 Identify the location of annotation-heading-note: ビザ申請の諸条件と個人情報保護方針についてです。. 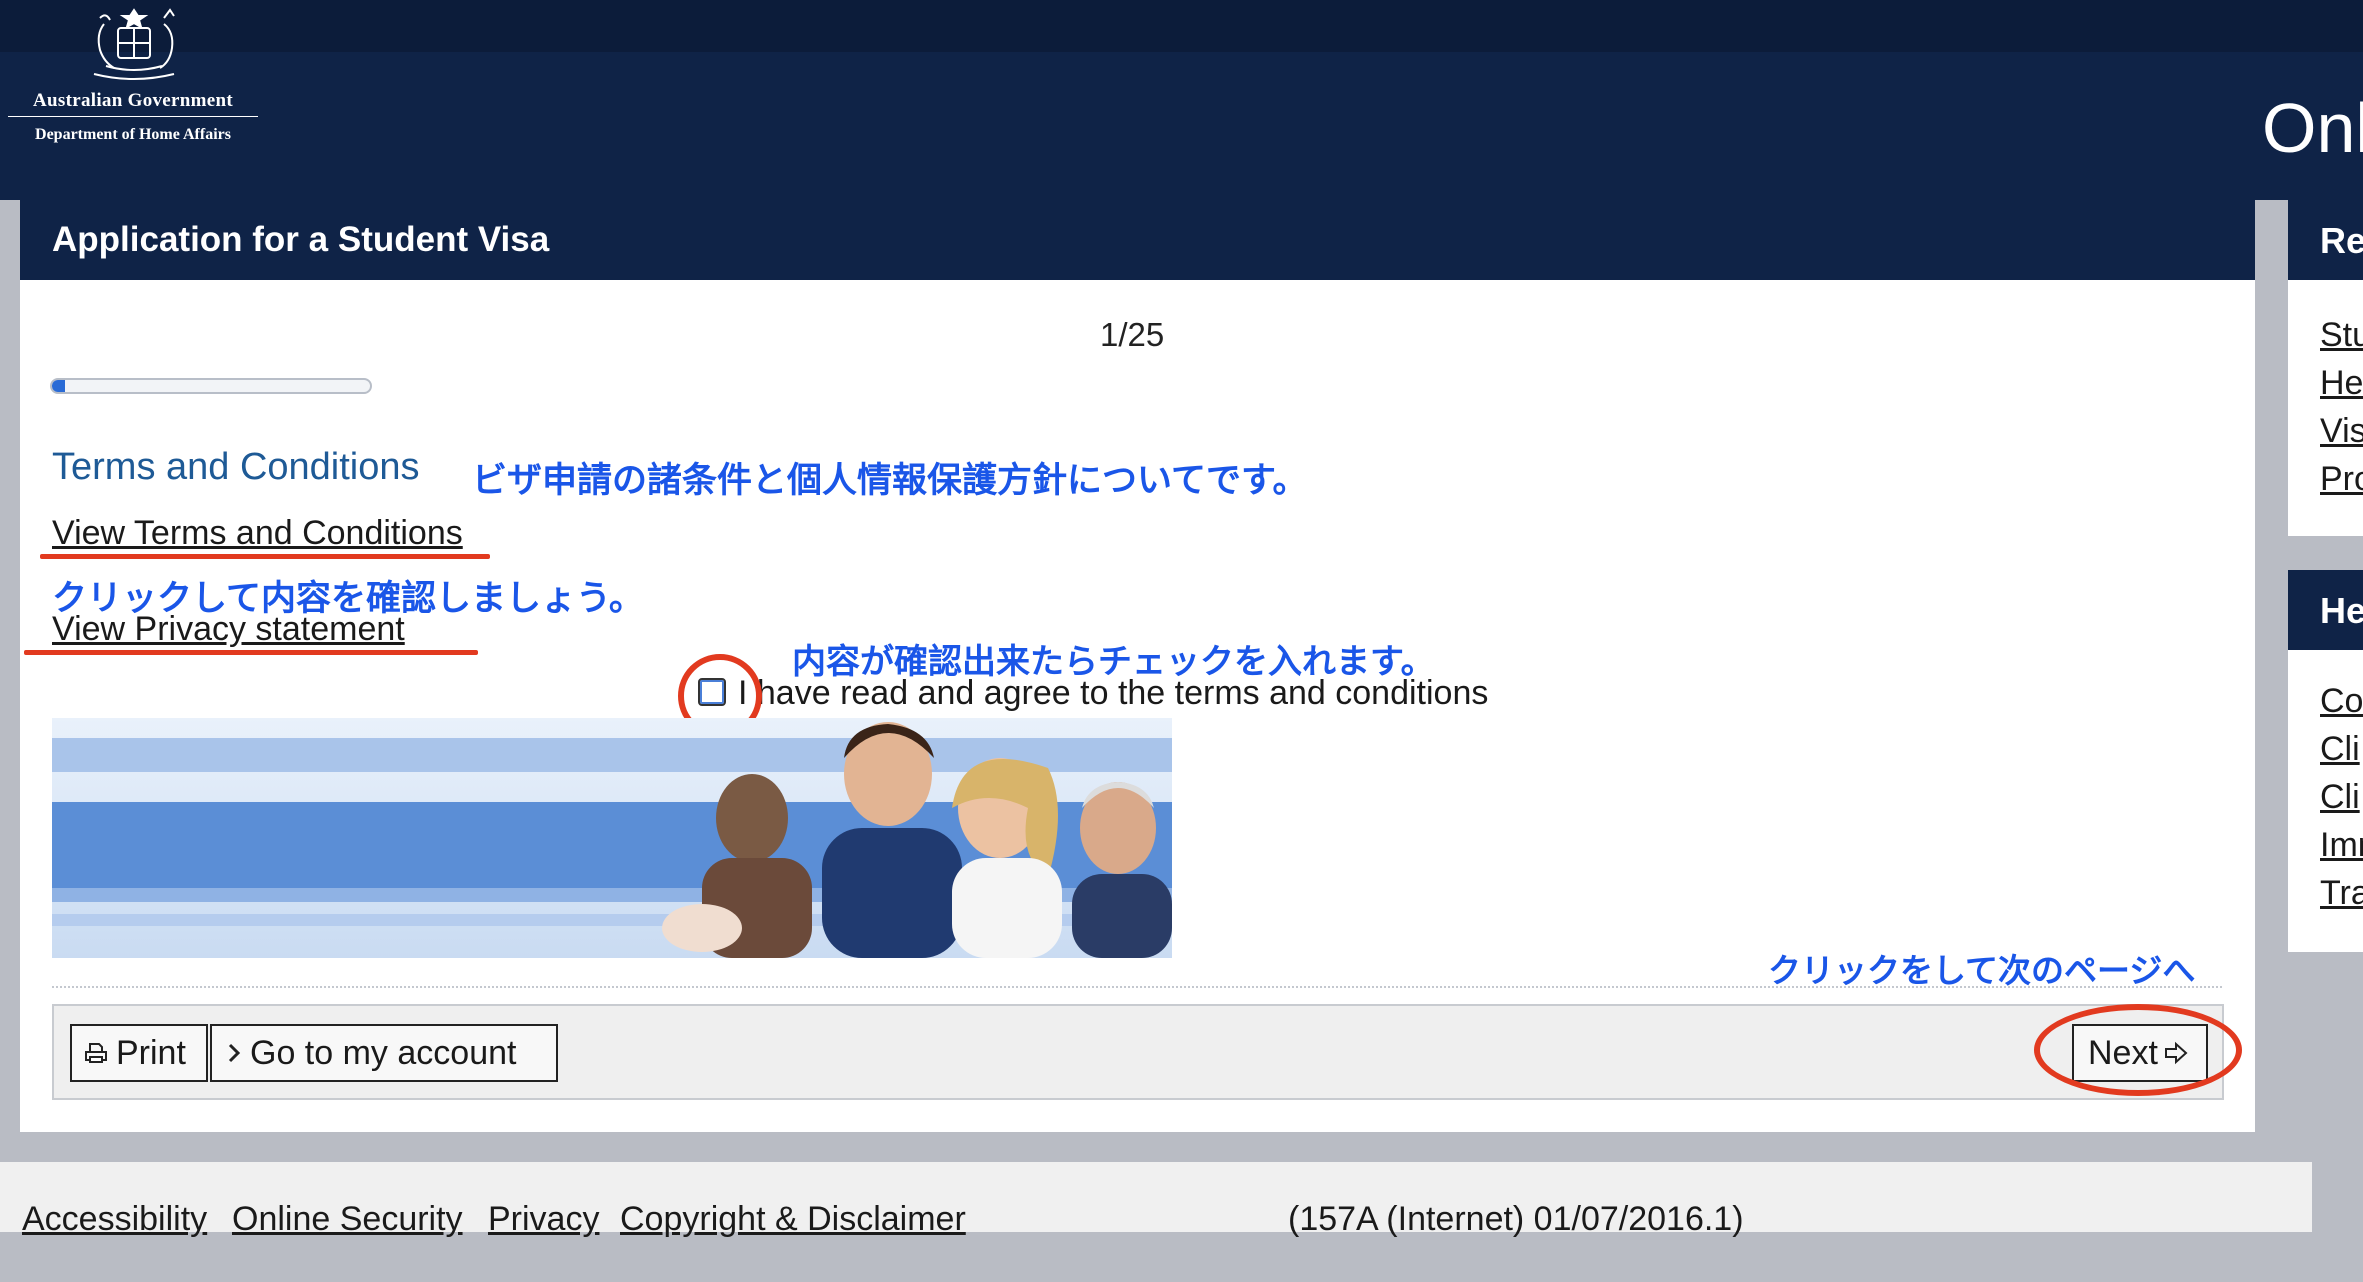
(890, 480).